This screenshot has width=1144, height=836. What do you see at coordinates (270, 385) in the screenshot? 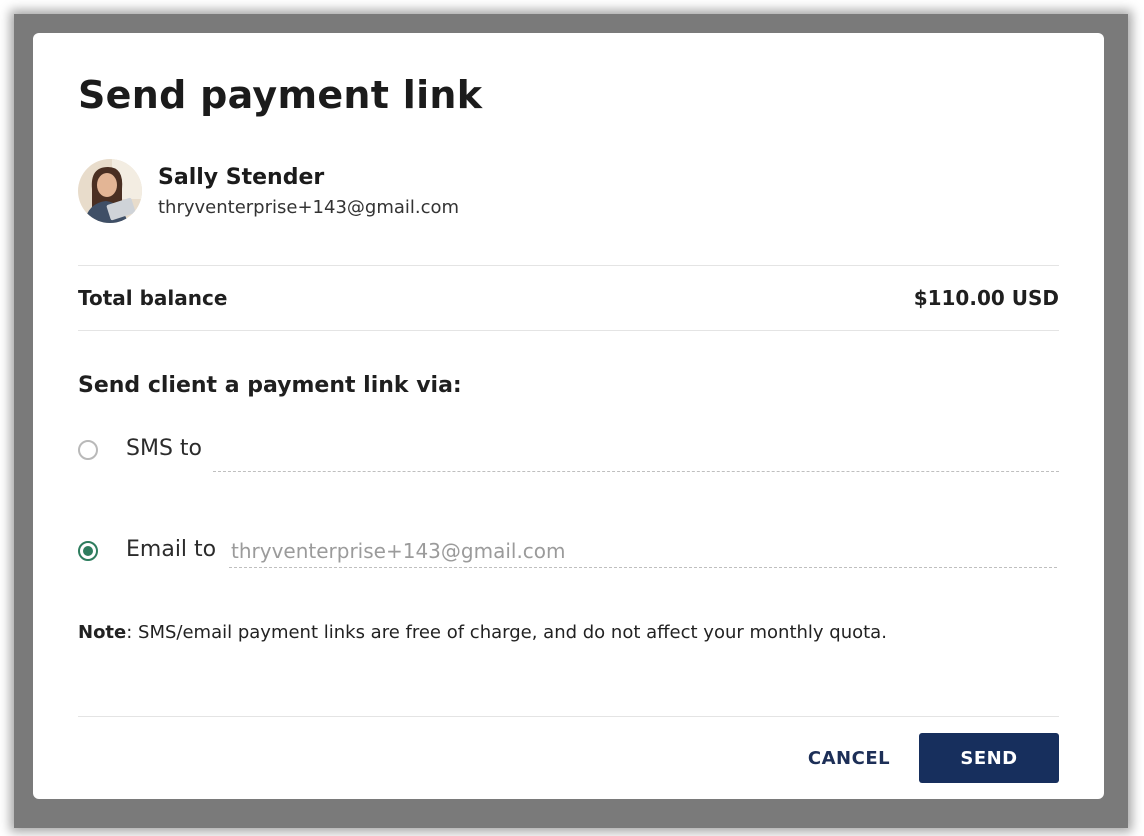
I see `delivery-method-heading: Send client a payment link via:` at bounding box center [270, 385].